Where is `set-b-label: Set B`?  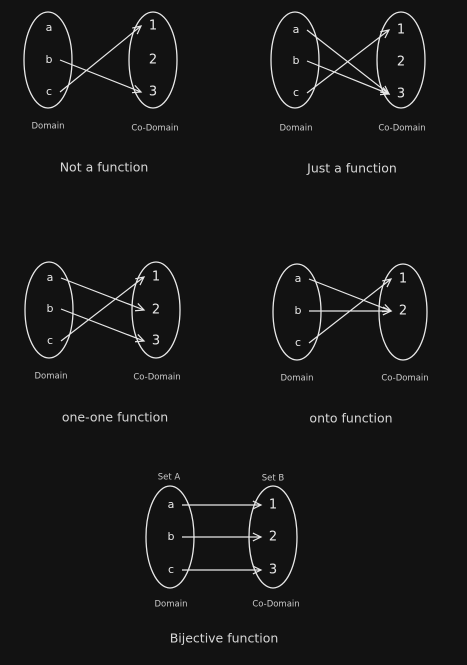
set-b-label: Set B is located at coordinates (273, 479).